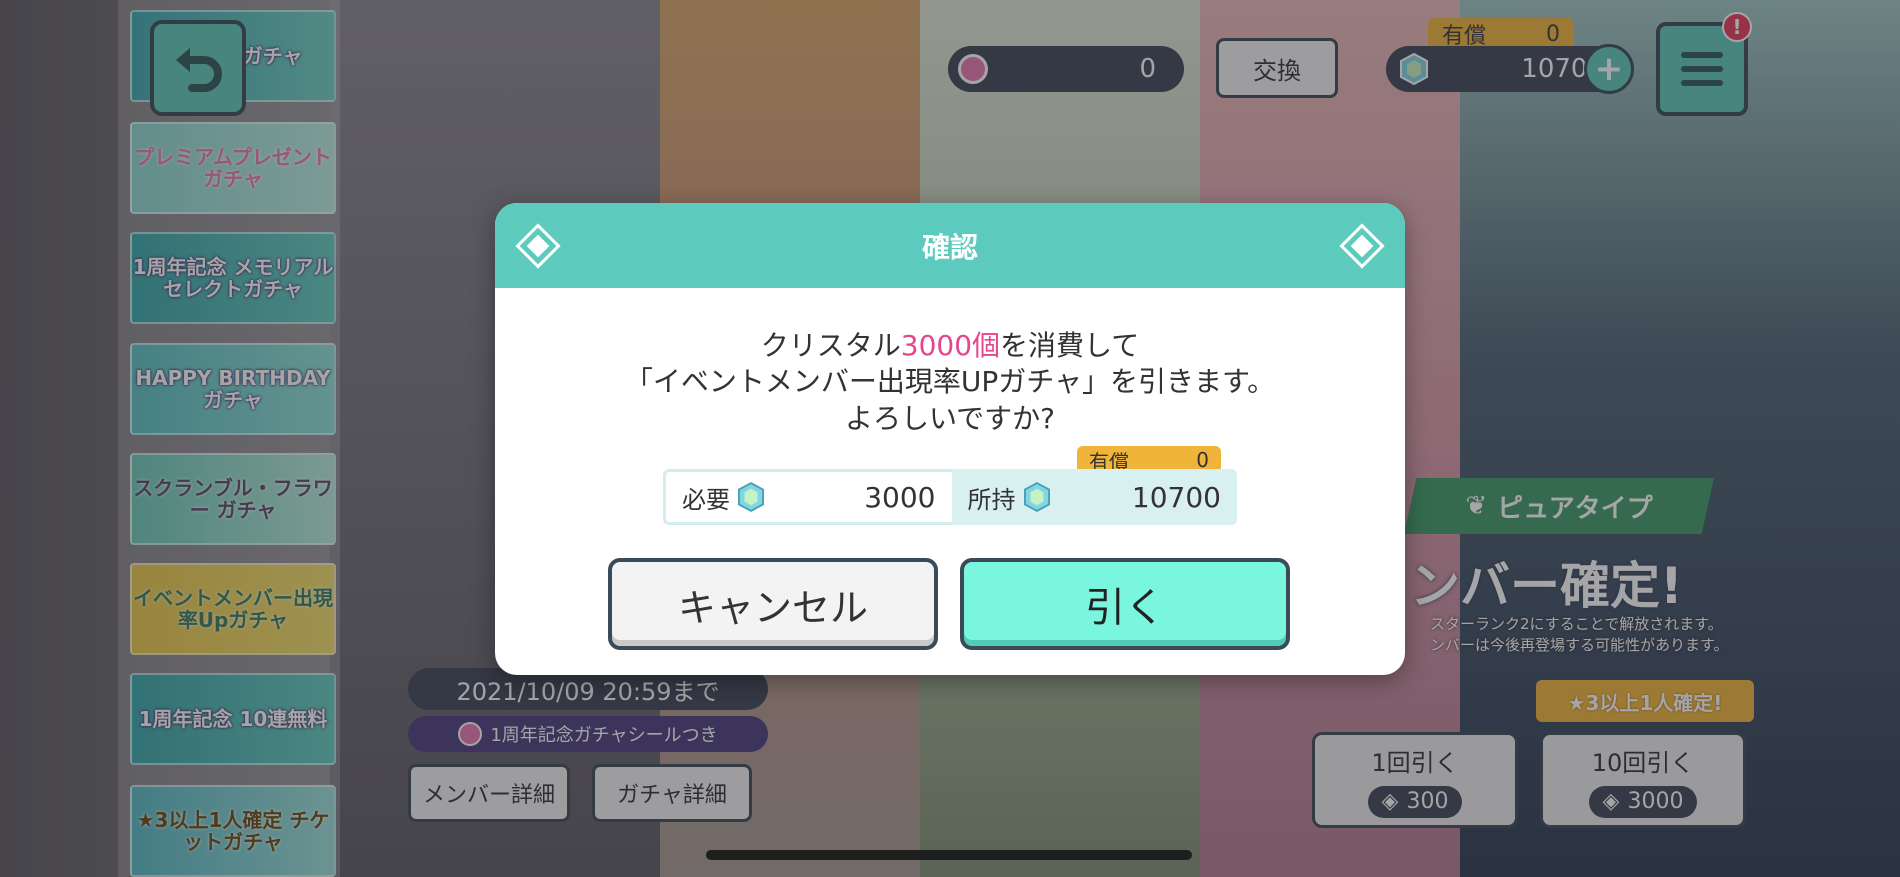 The height and width of the screenshot is (877, 1900). Describe the element at coordinates (991, 499) in the screenshot. I see `owned-label: 所持` at that location.